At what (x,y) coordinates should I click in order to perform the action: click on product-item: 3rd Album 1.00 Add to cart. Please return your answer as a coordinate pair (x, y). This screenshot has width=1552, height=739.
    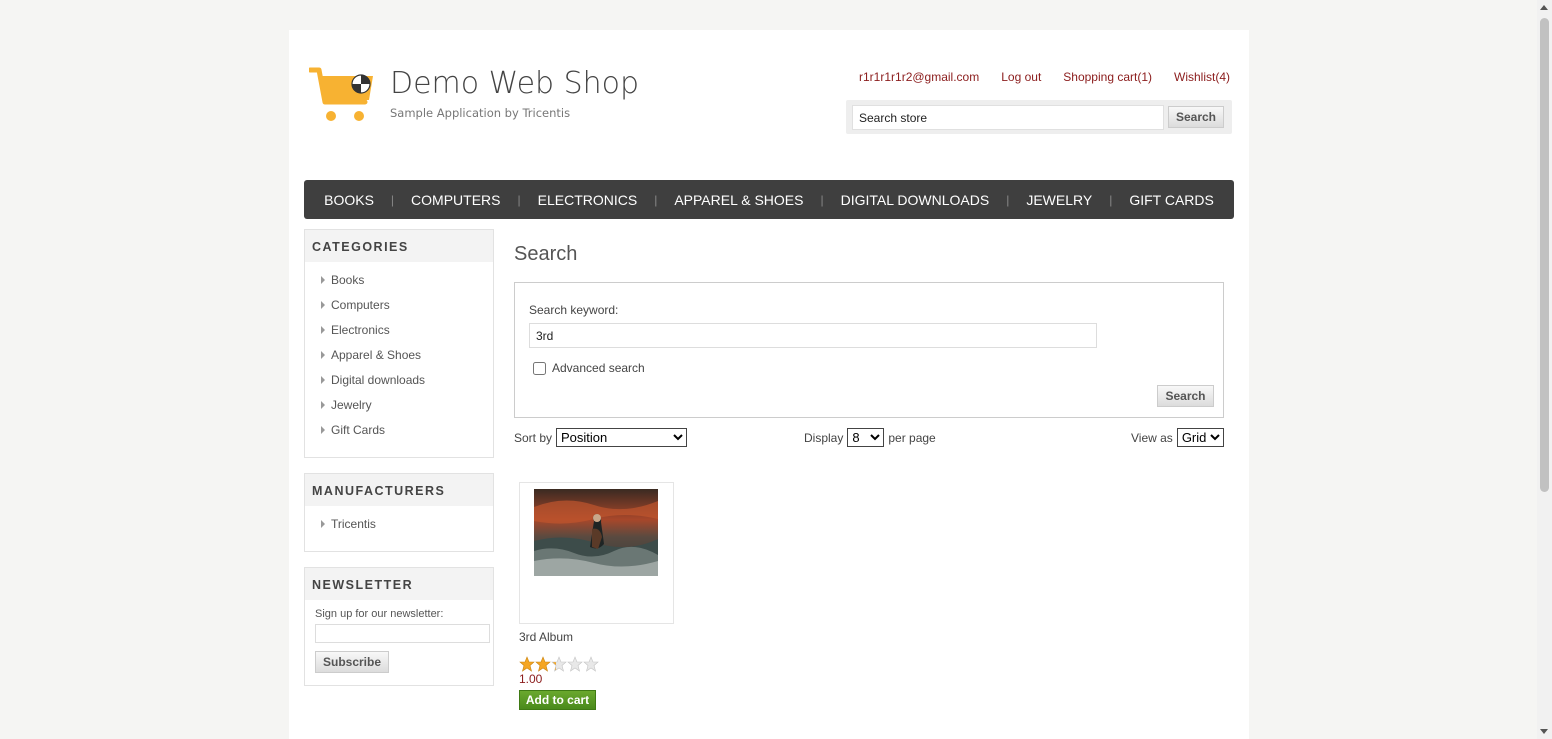
    Looking at the image, I should click on (599, 596).